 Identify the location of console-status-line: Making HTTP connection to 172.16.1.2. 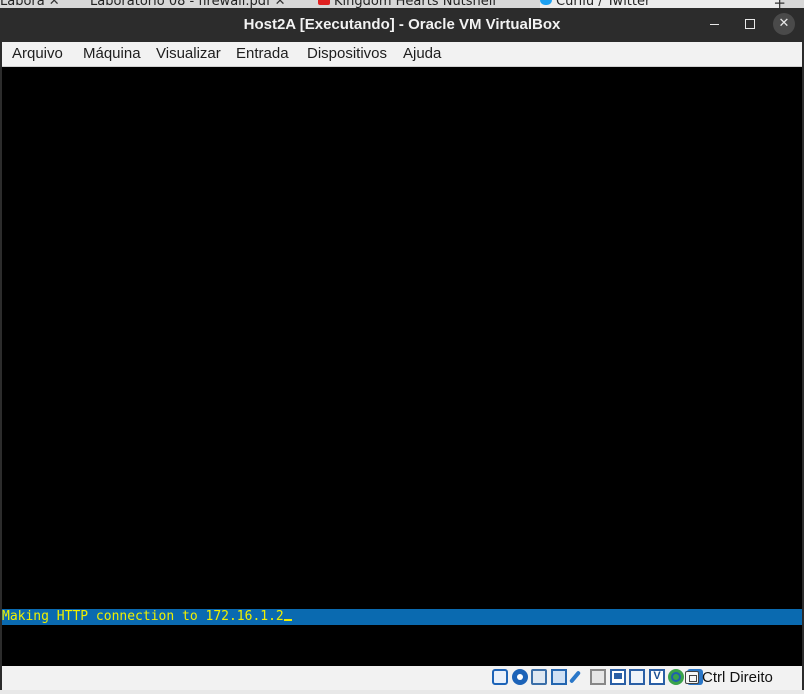
(402, 617).